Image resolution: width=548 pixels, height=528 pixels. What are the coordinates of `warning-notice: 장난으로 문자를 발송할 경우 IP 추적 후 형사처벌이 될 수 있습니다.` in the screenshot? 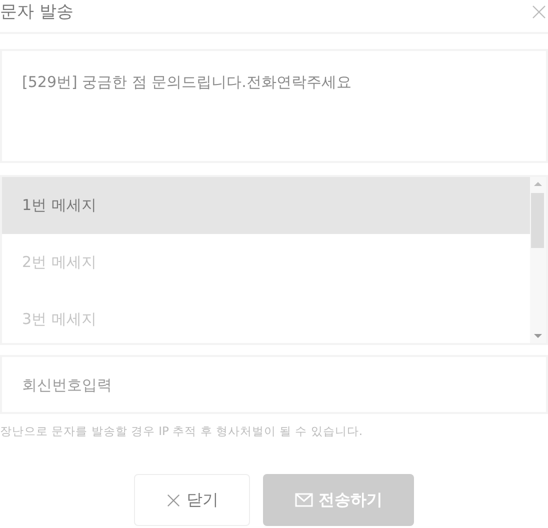 It's located at (182, 431).